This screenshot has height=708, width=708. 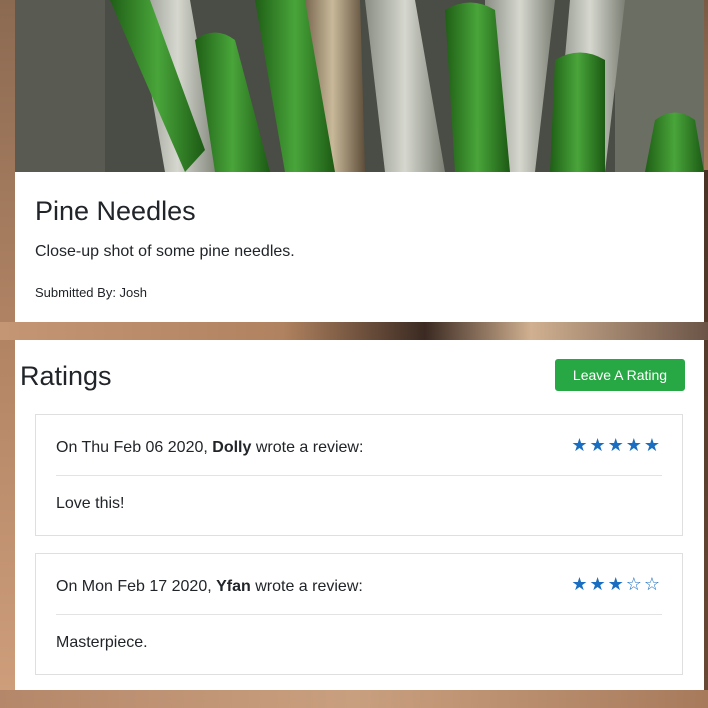 I want to click on submitted-by: Submitted By: Josh, so click(x=91, y=292).